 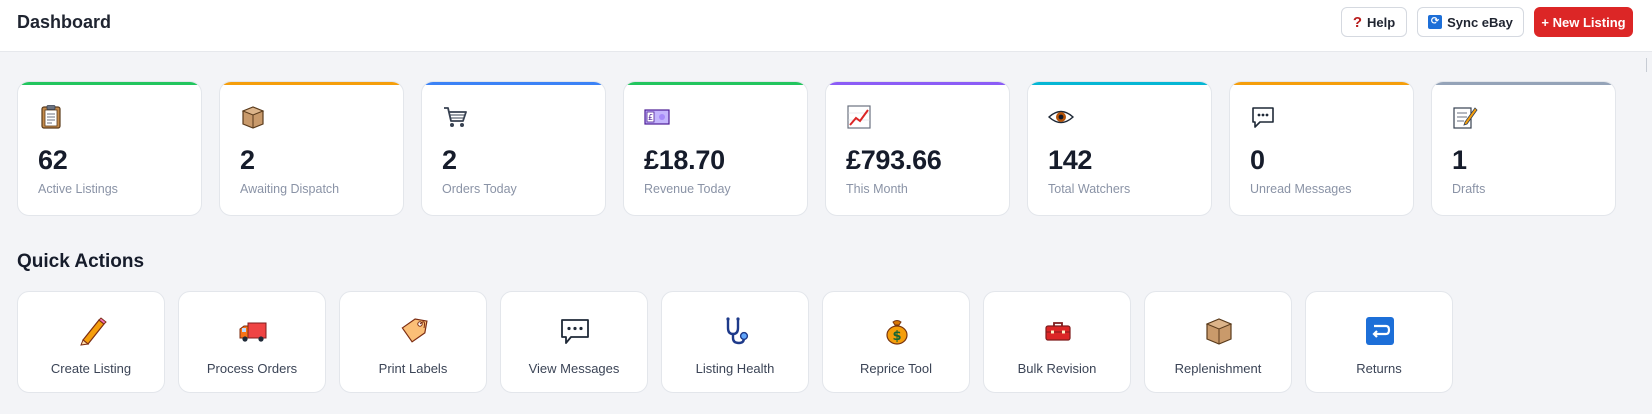 I want to click on quick-action-label: Returns, so click(x=1379, y=368).